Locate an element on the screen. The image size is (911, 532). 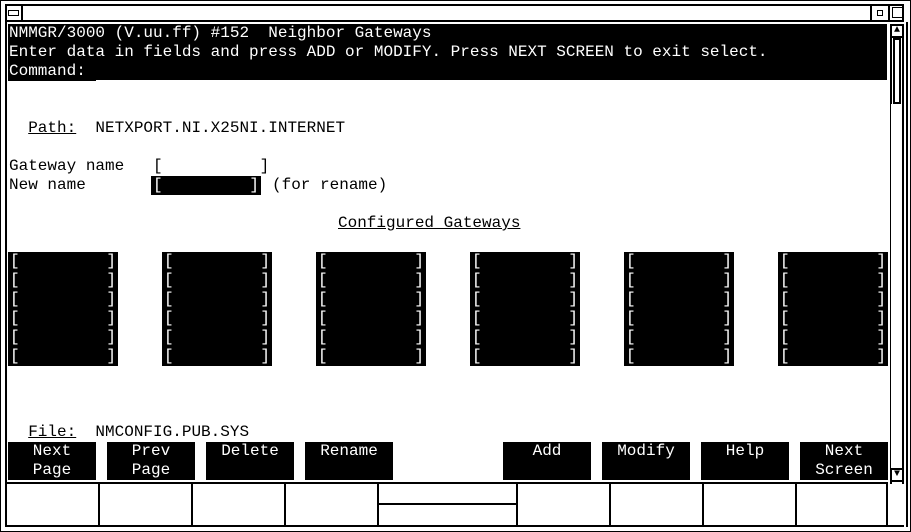
next-screen-button: Next Screen is located at coordinates (844, 461).